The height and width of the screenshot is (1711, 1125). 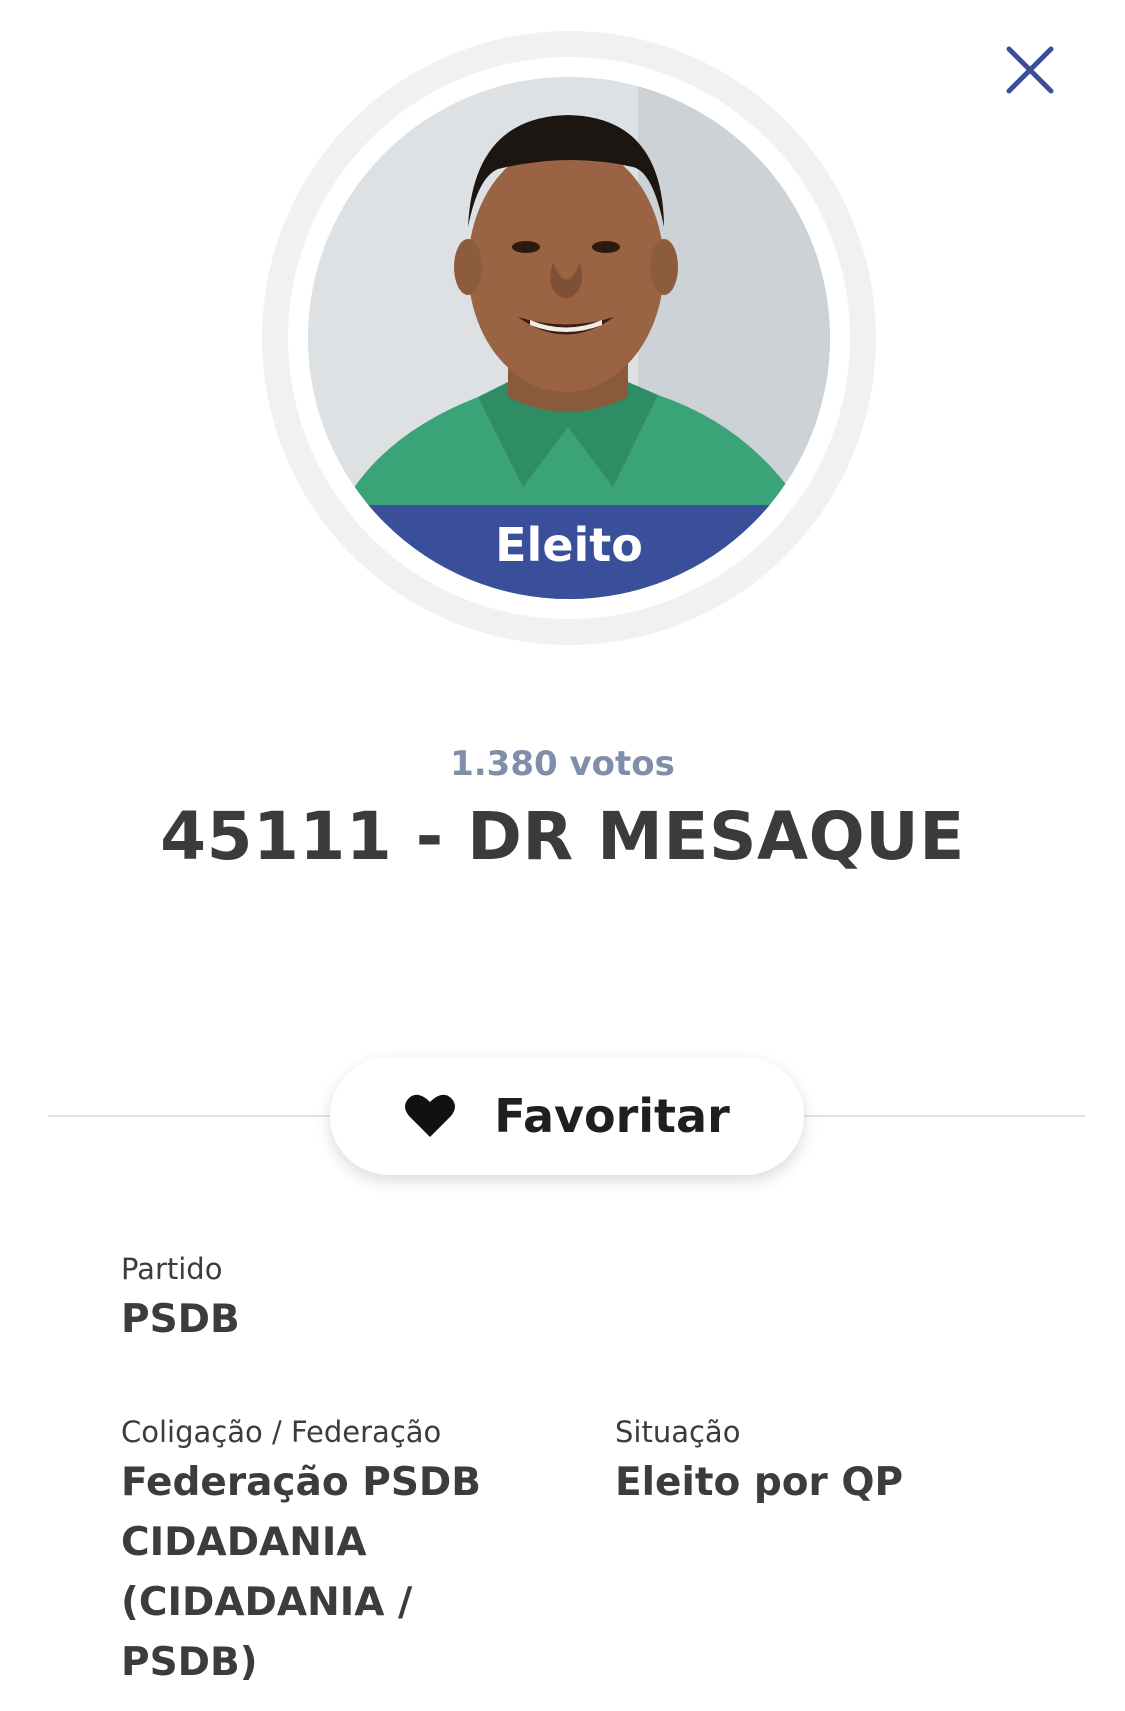 I want to click on party-value: PSDB, so click(x=180, y=1319).